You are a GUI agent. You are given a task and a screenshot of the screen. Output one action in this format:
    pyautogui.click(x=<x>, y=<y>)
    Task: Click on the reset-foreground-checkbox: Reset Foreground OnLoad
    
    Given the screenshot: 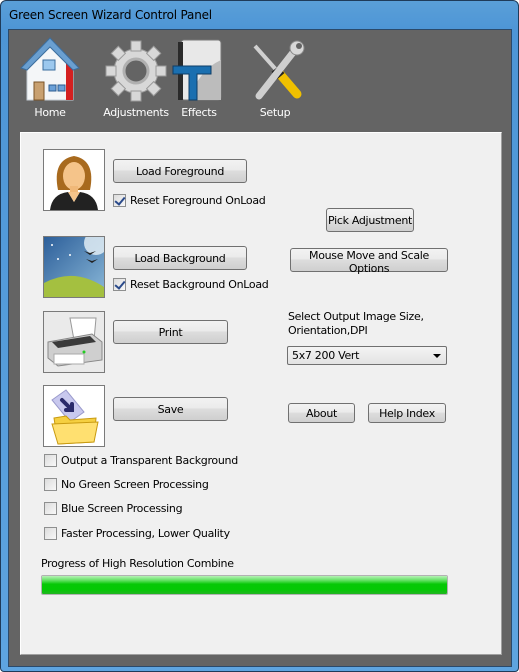 What is the action you would take?
    pyautogui.click(x=189, y=200)
    